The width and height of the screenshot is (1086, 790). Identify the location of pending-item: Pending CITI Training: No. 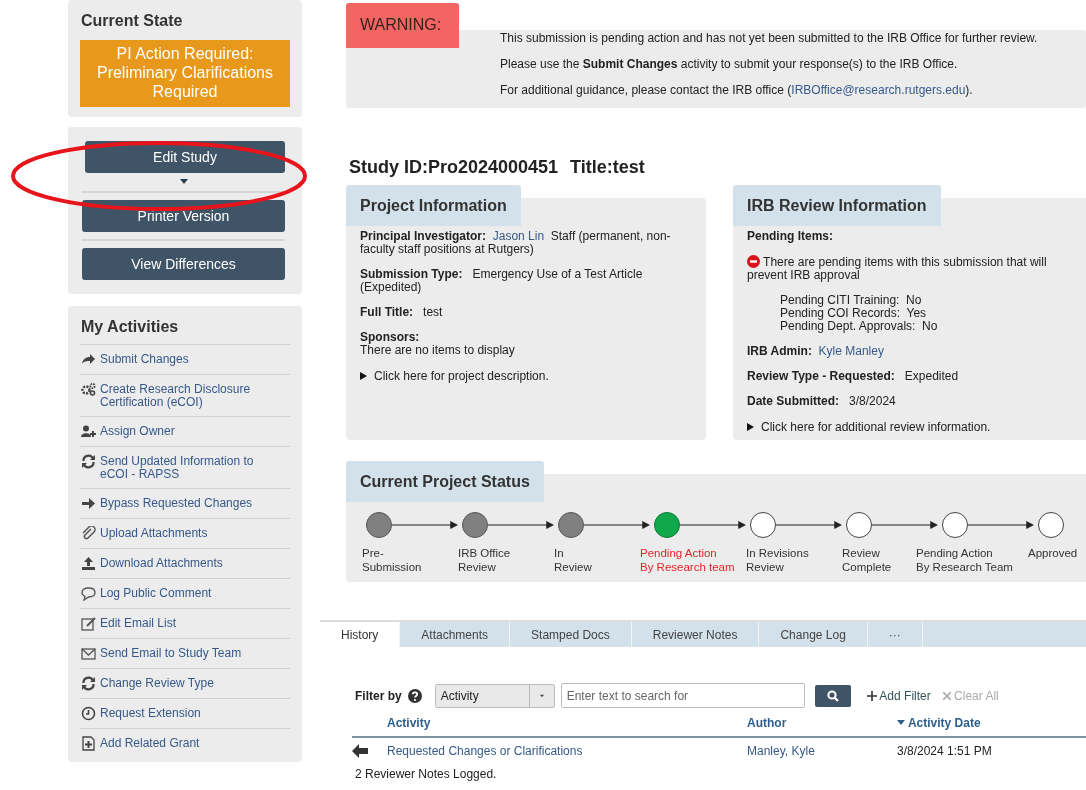
(851, 300).